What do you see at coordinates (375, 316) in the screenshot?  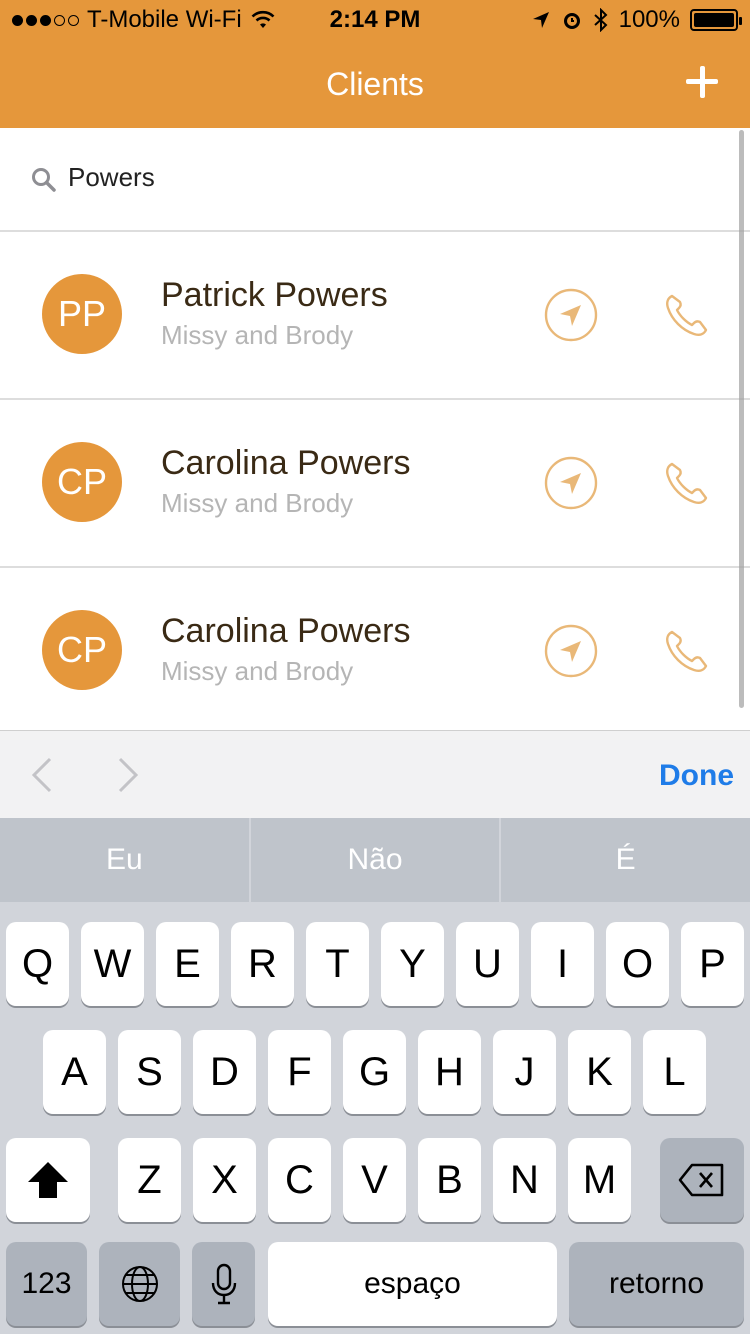 I see `client-row: PP Patrick Powers Missy and Brody` at bounding box center [375, 316].